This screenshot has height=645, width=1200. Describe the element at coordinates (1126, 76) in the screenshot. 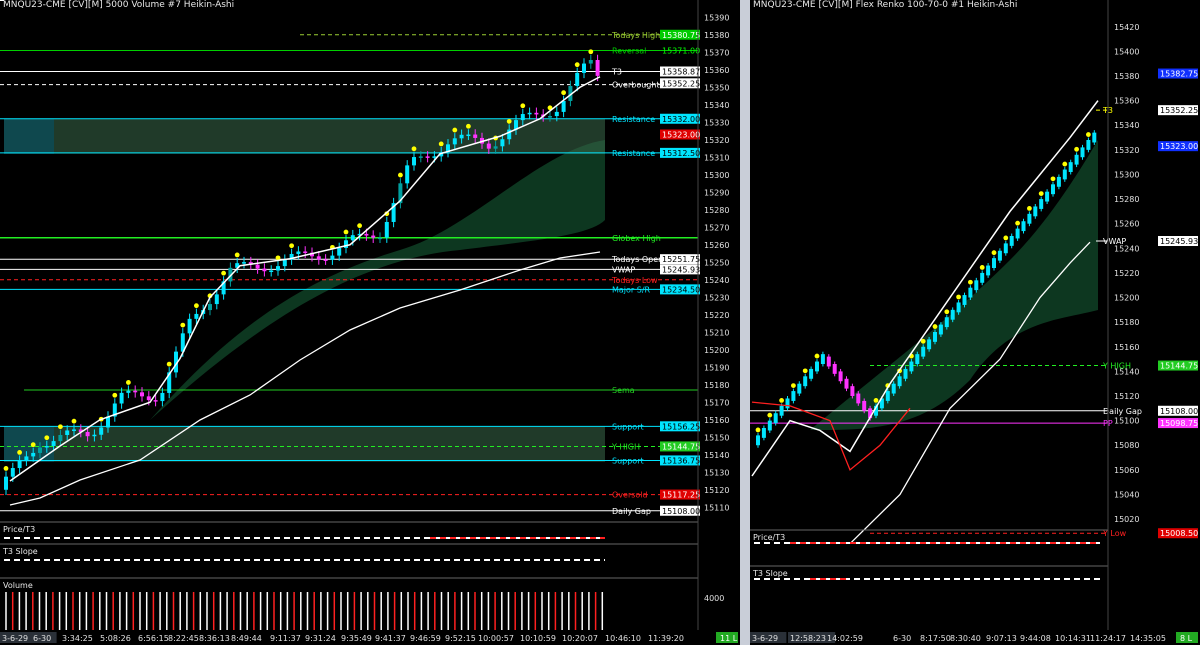

I see `y-tick-label: 15380` at that location.